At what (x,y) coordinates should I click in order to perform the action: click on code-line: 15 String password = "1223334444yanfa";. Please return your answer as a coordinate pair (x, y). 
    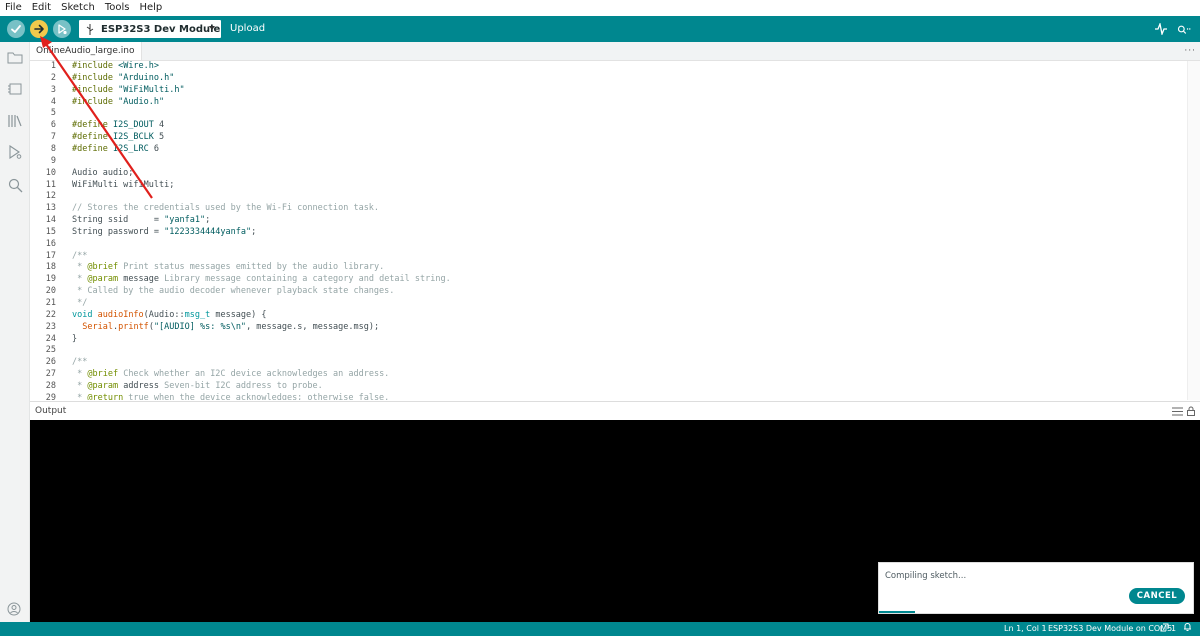
    Looking at the image, I should click on (615, 233).